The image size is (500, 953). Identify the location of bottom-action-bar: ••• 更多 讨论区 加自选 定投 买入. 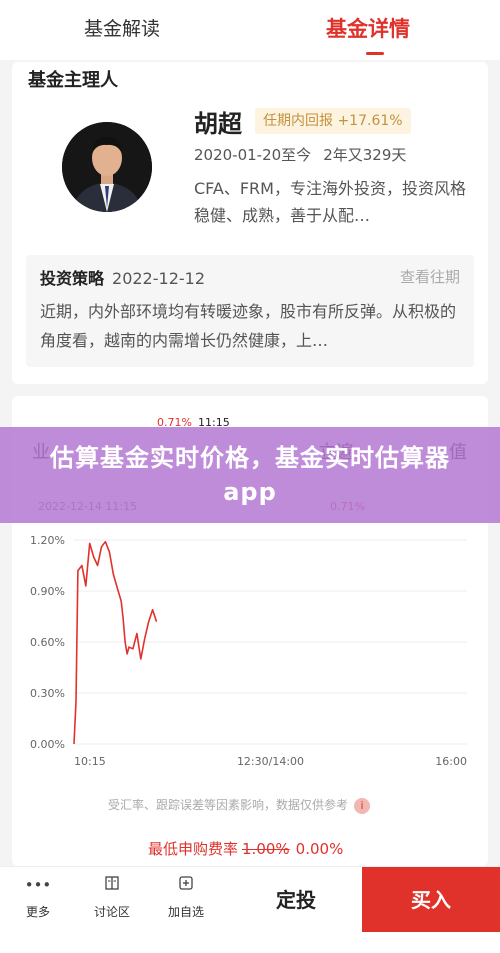
(250, 899).